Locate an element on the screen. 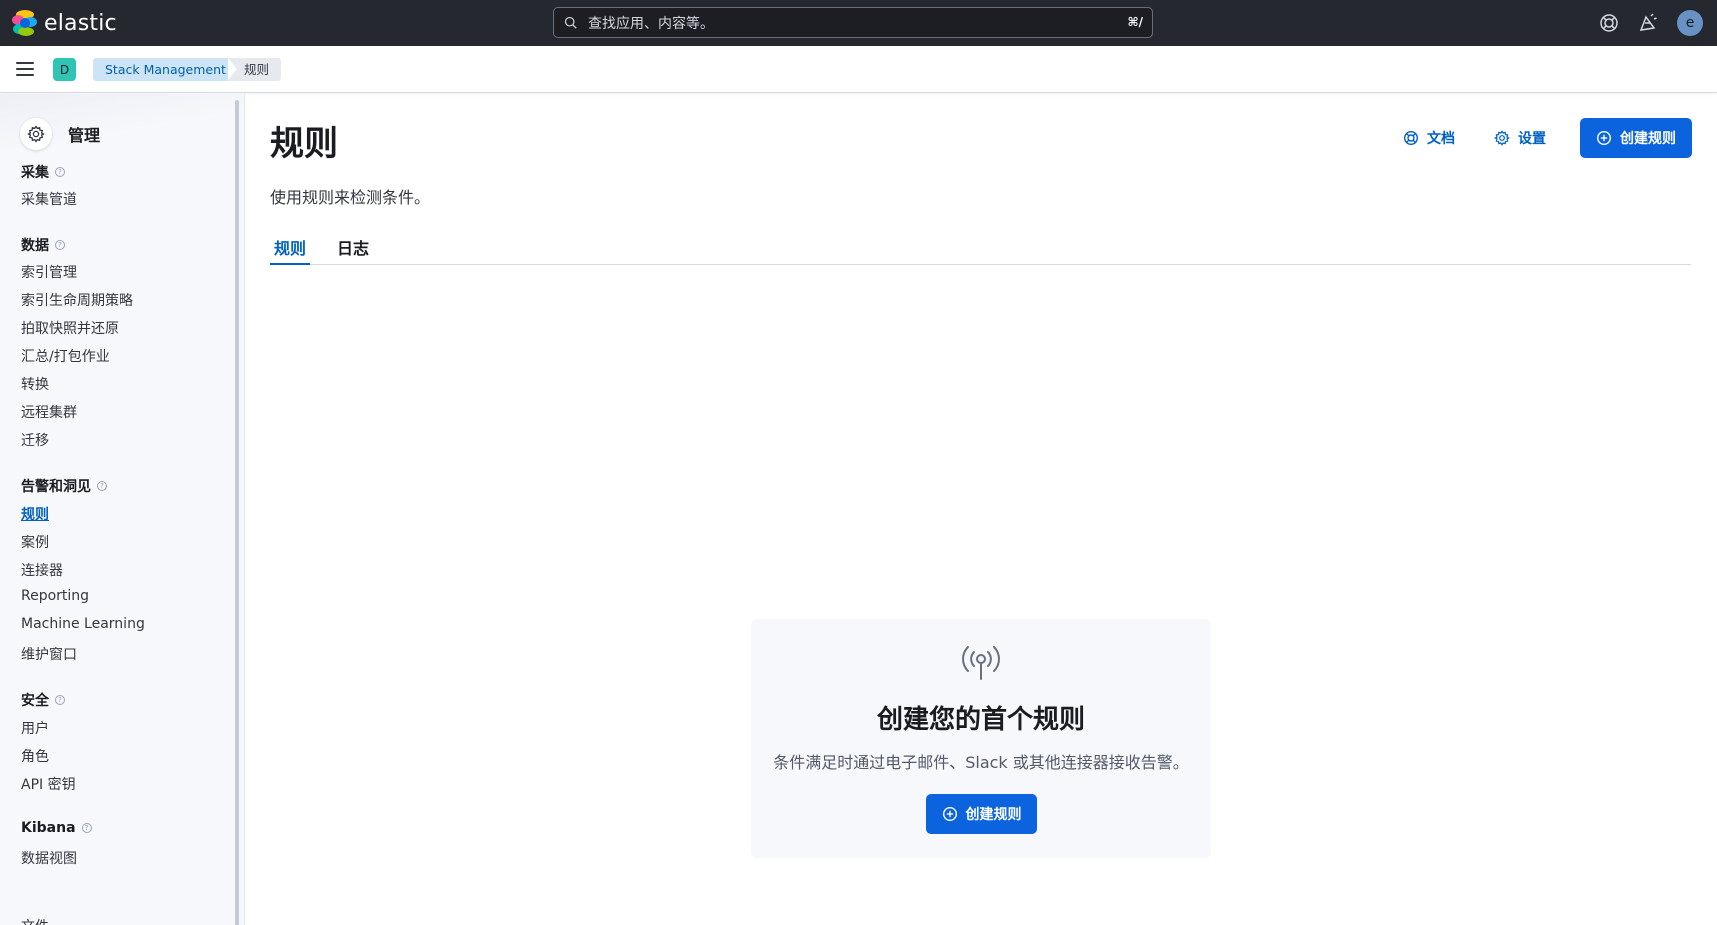 This screenshot has width=1717, height=925. sidebar-group-label: 数据 is located at coordinates (35, 246).